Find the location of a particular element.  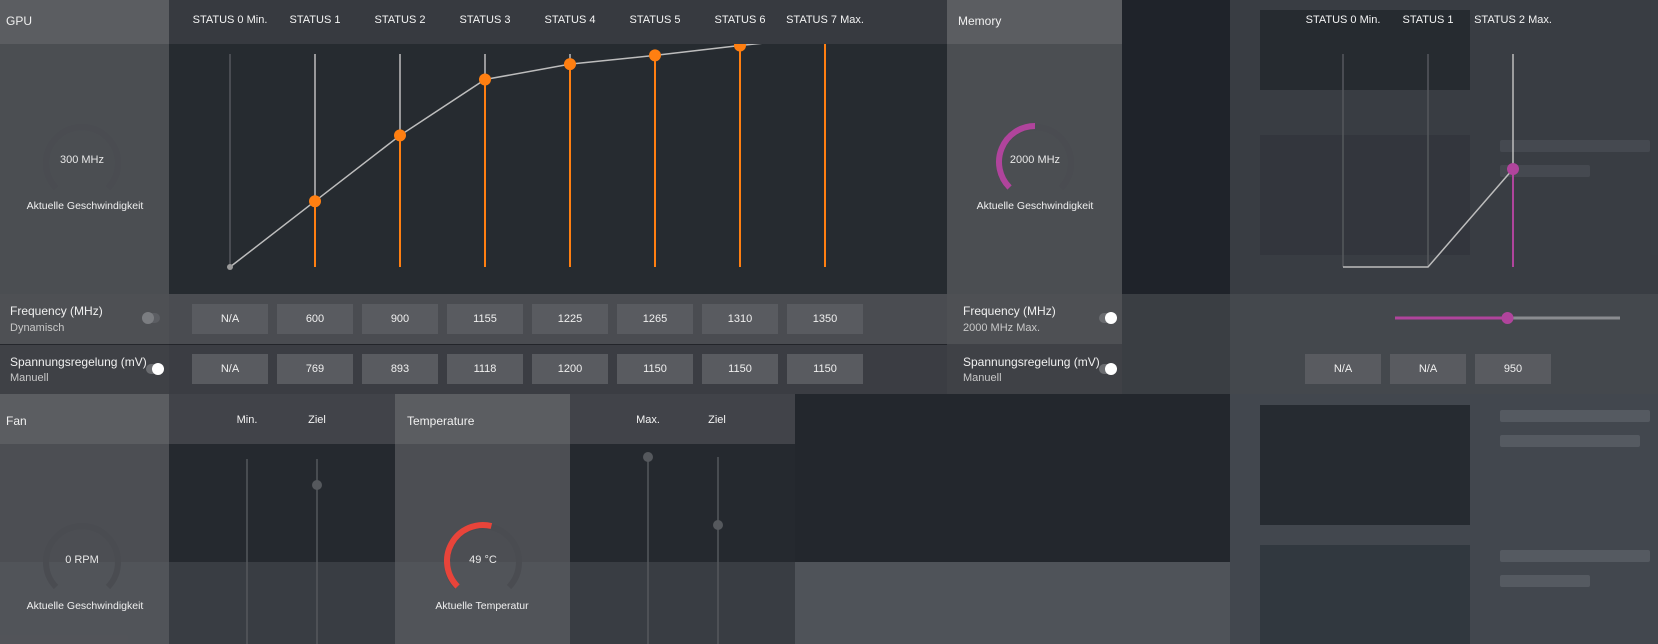

gpu-frequency-input-0: N/A is located at coordinates (230, 319).